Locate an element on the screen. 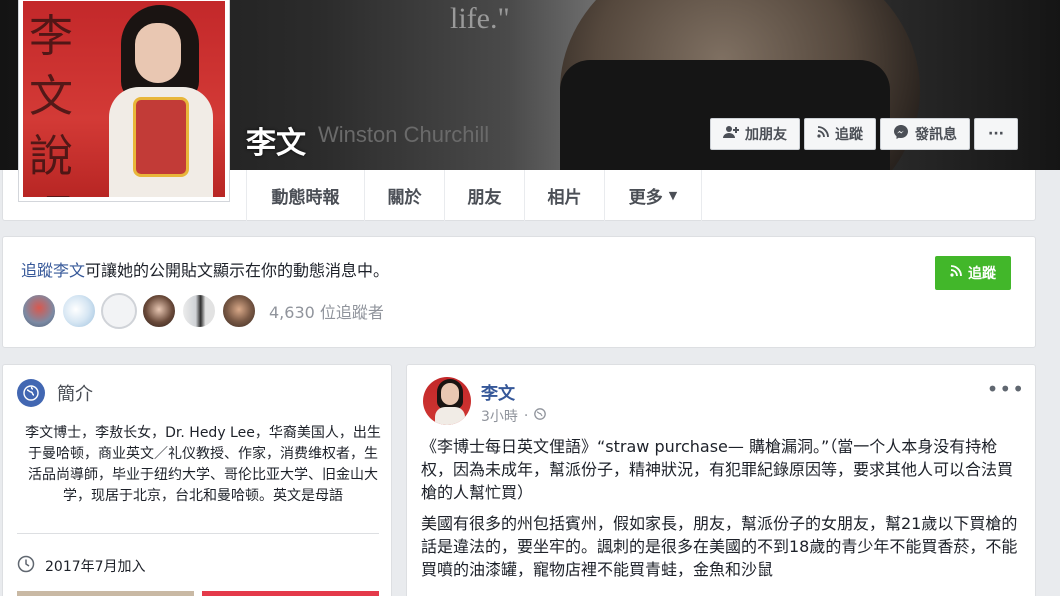  tab-about: 關於 is located at coordinates (404, 195).